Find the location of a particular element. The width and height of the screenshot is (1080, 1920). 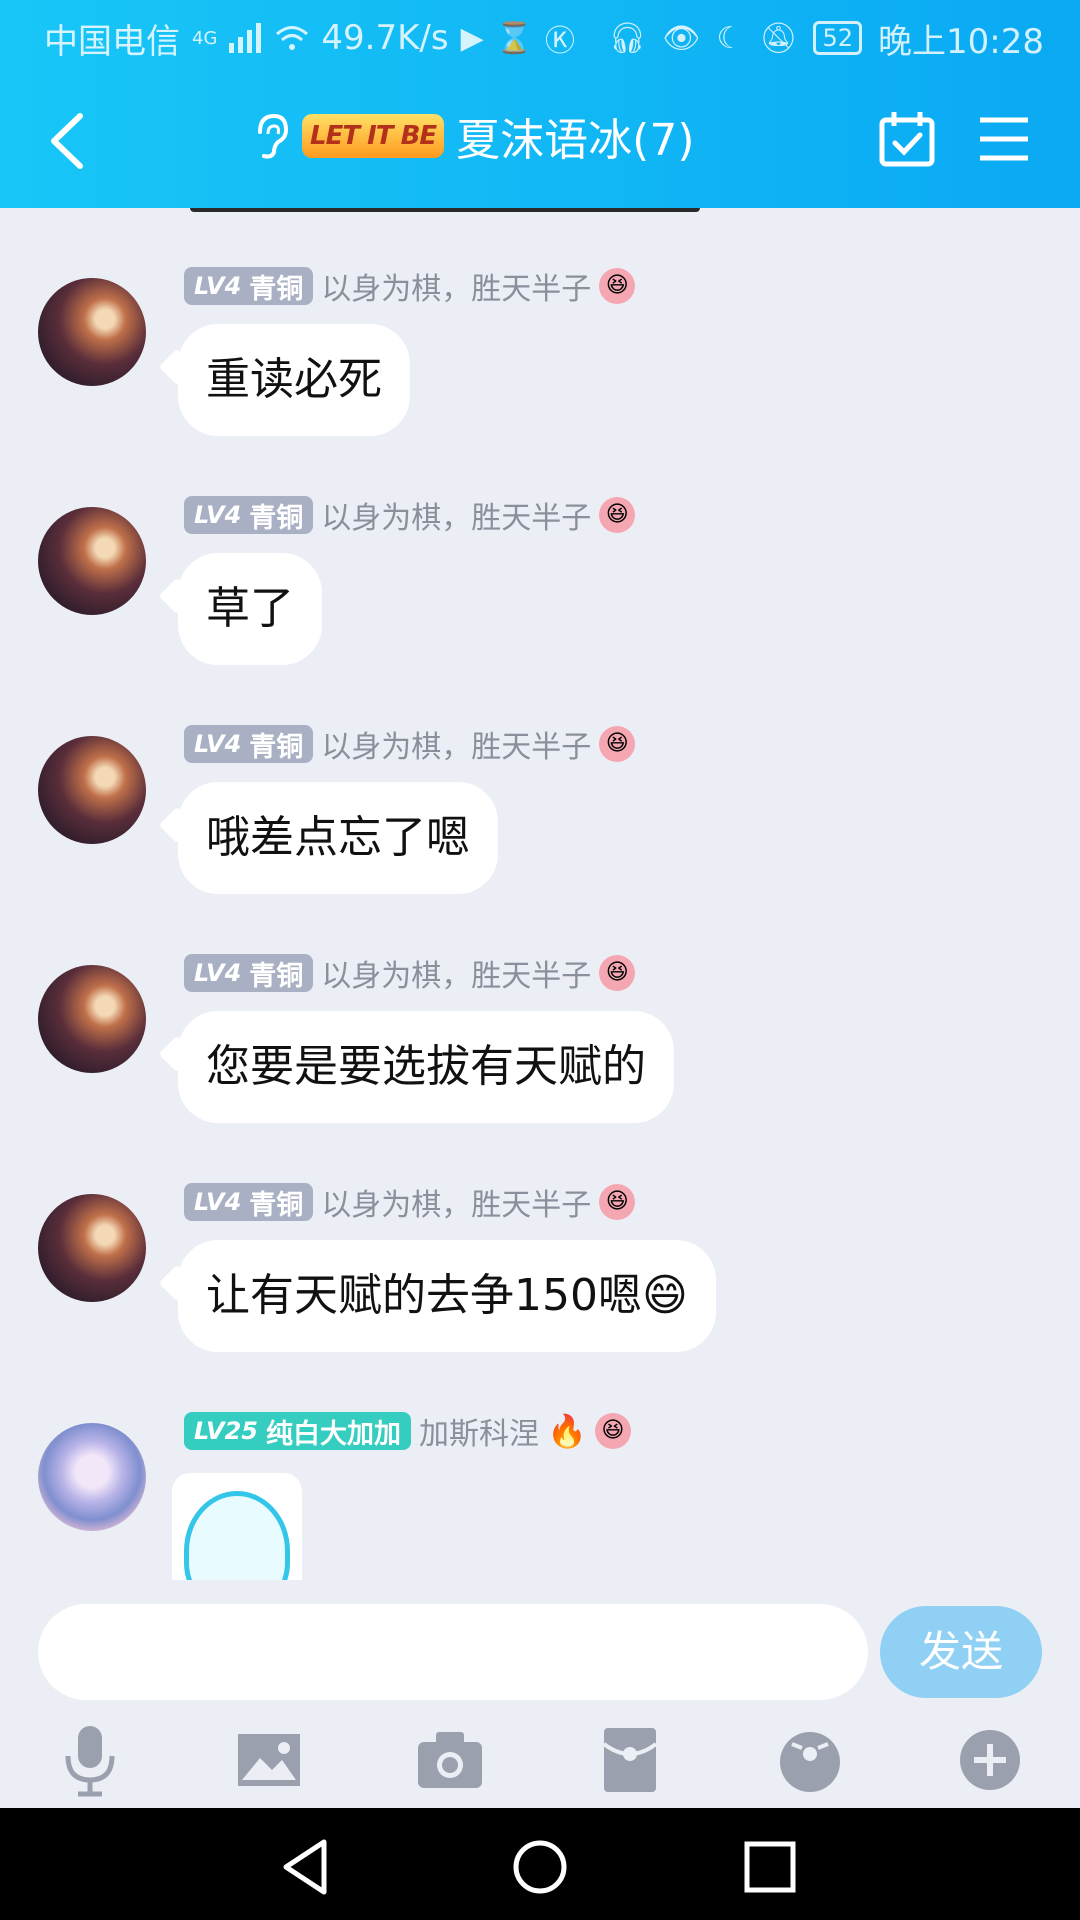

menu-icon is located at coordinates (1004, 139).